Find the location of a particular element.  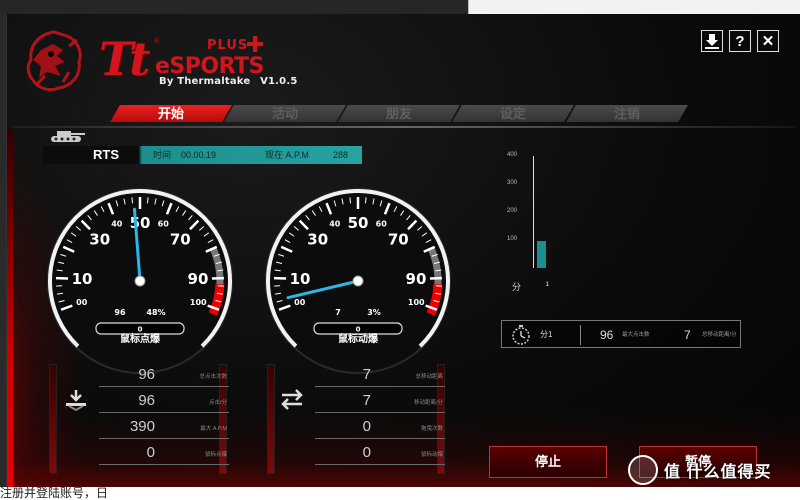

stat-label: 最大 A.P.M is located at coordinates (213, 429).